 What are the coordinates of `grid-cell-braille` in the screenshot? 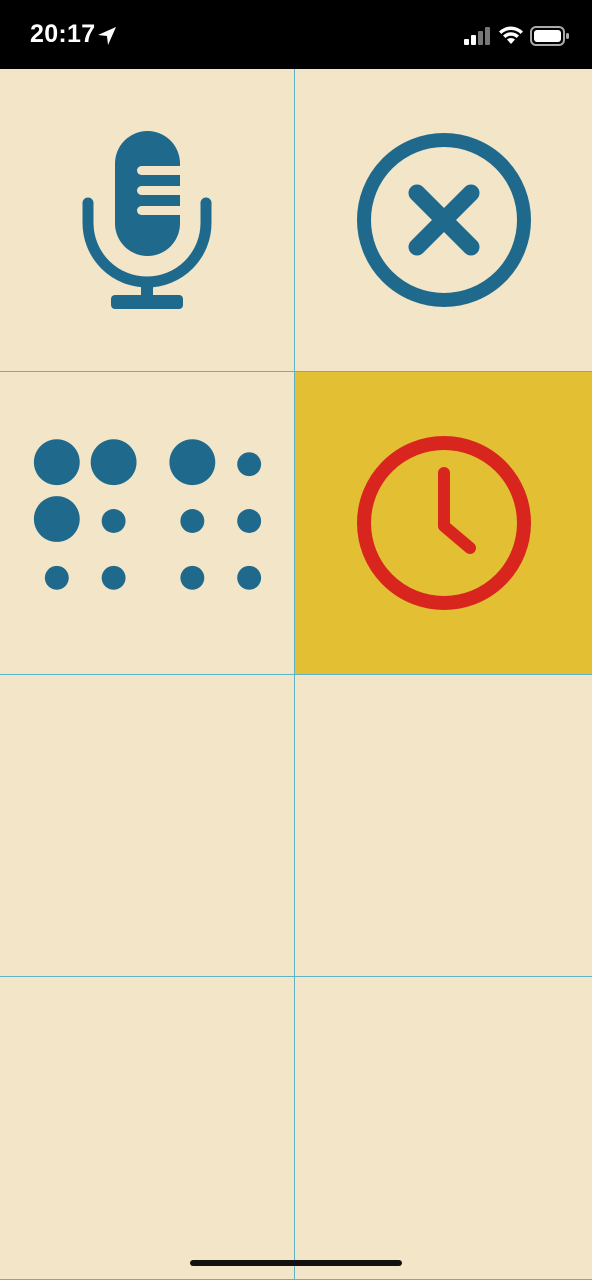 It's located at (147, 523).